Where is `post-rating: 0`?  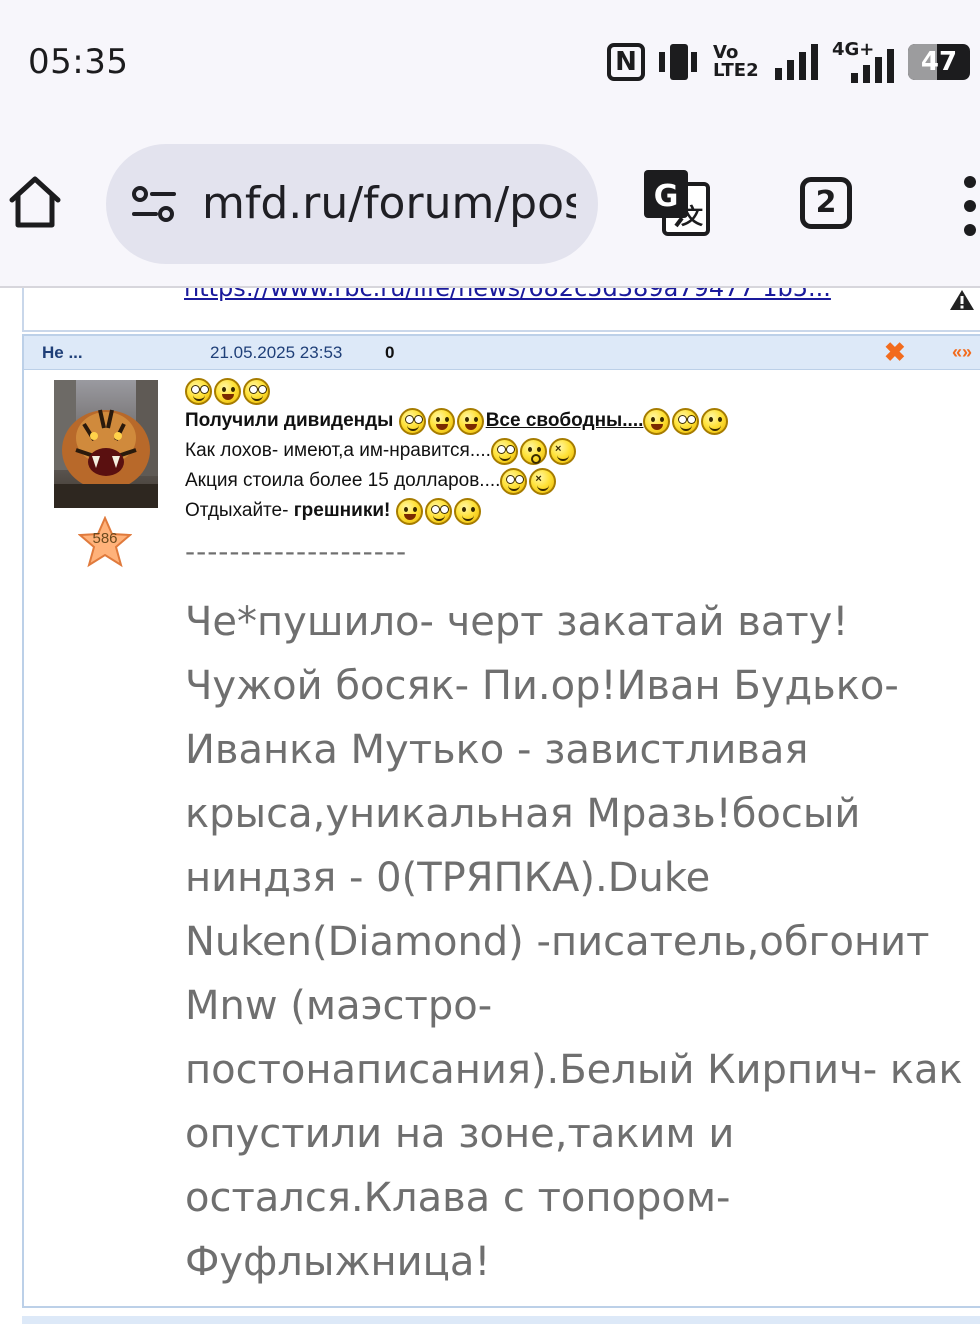 post-rating: 0 is located at coordinates (390, 352).